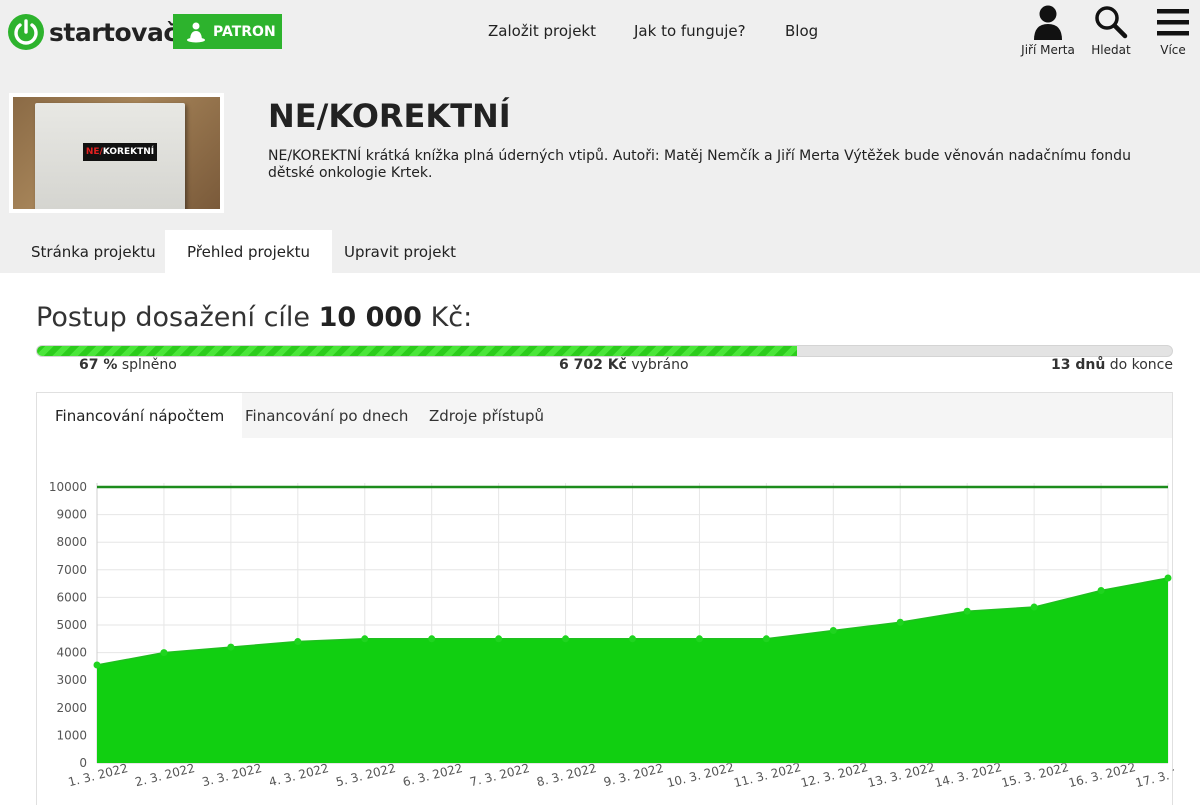 This screenshot has width=1200, height=806. What do you see at coordinates (834, 775) in the screenshot?
I see `x-tick-label: 12. 3. 2022` at bounding box center [834, 775].